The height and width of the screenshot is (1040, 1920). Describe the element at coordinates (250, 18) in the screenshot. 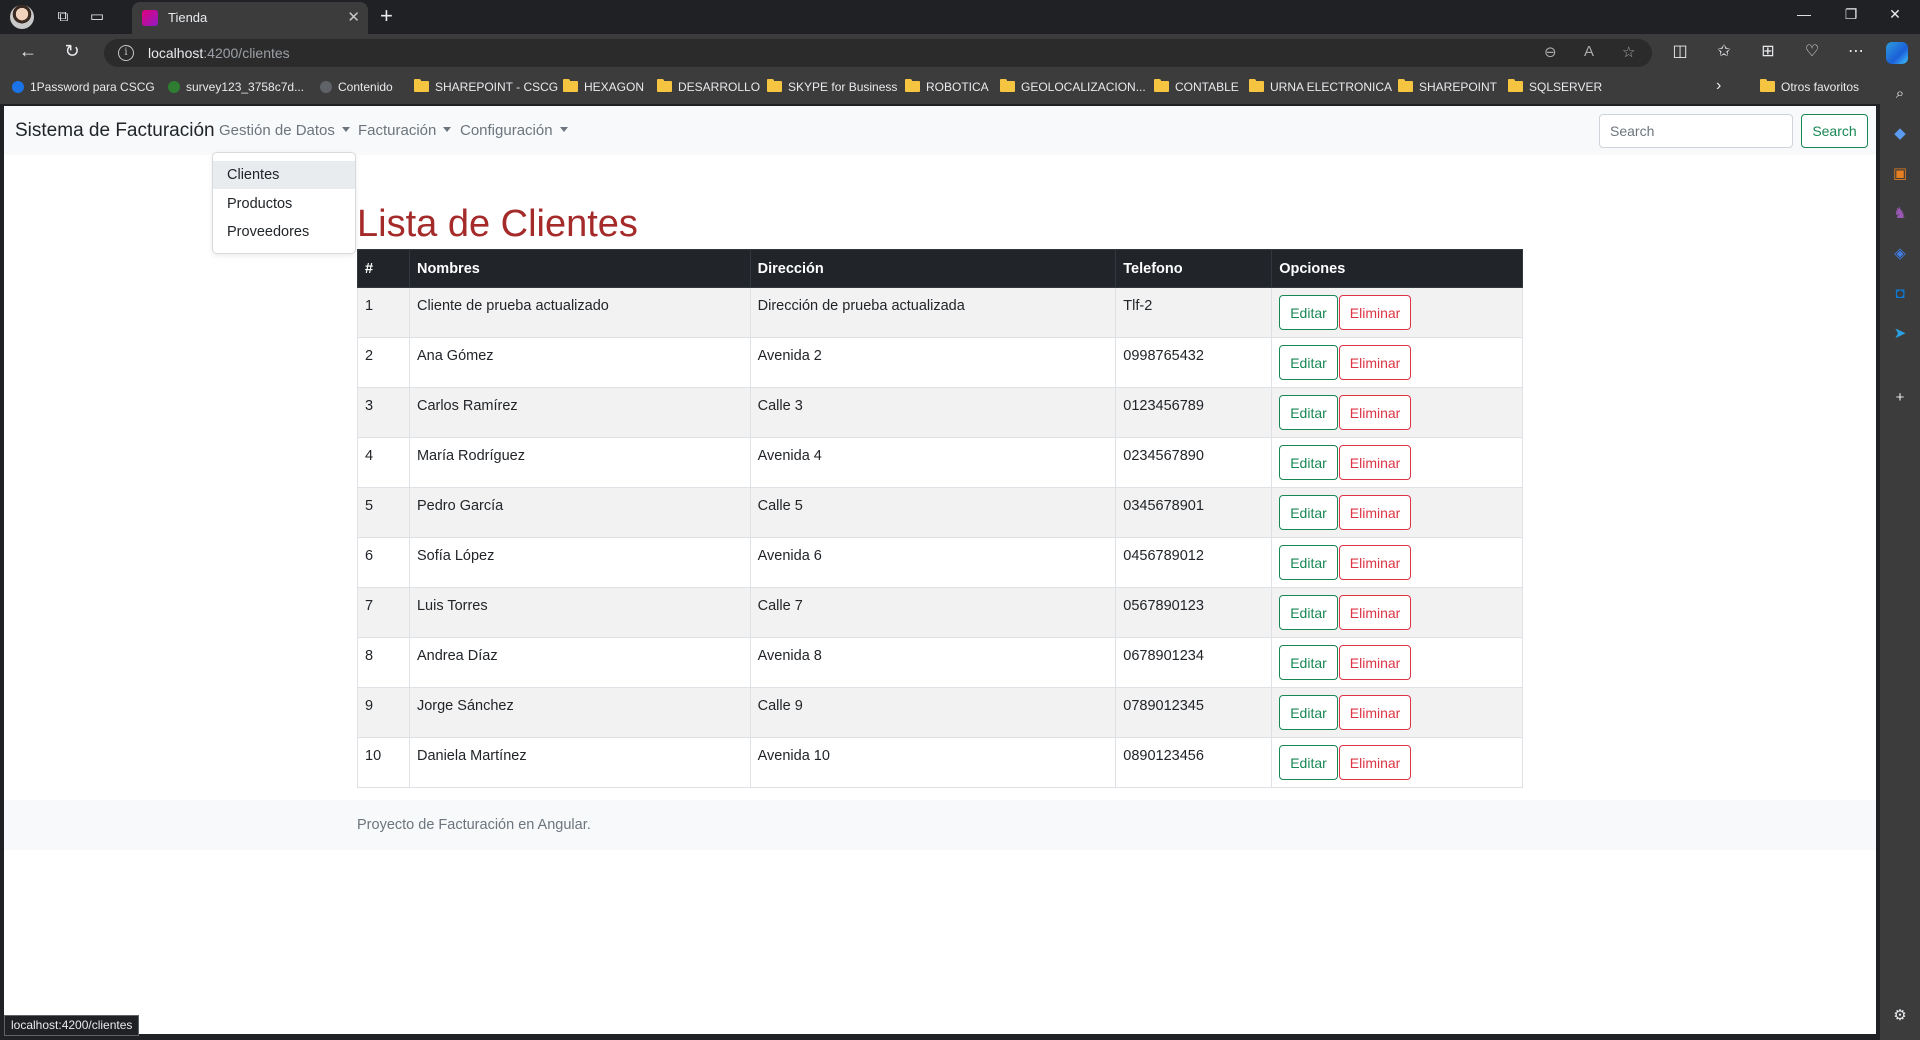

I see `browser-tab: Tienda ✕` at that location.